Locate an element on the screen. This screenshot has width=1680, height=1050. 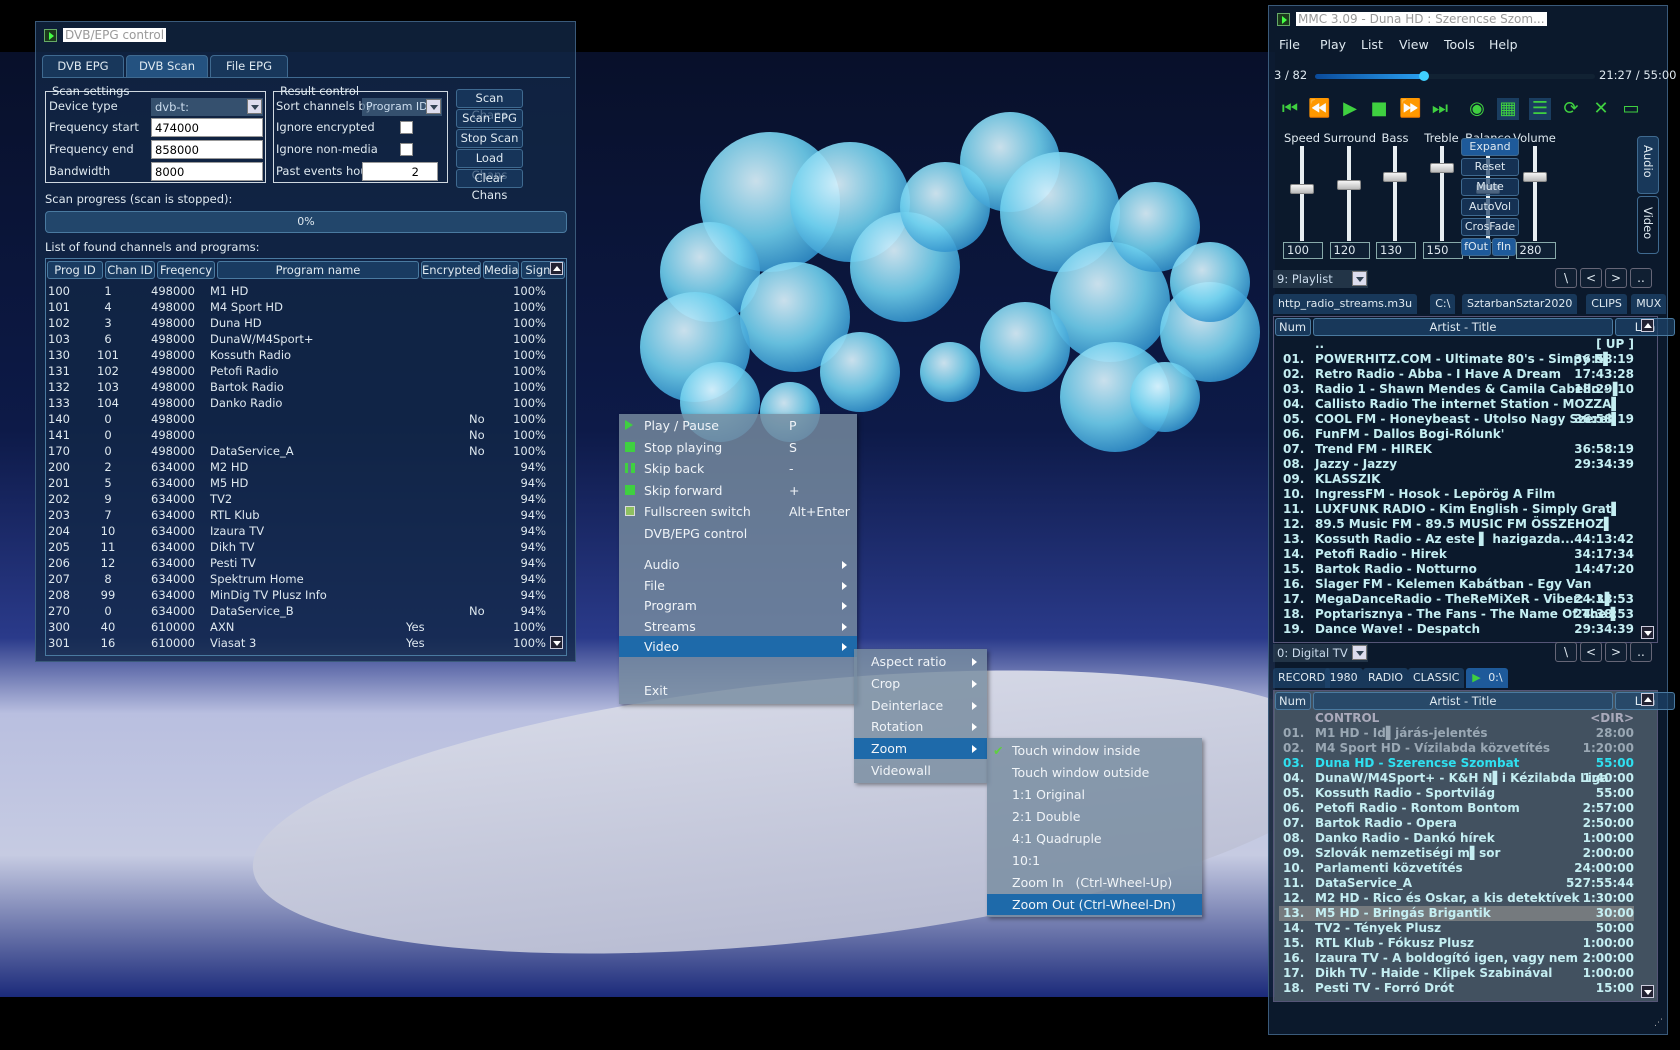
playlist-row: 10. Parlamenti közvetítés 24:00:00 is located at coordinates (1456, 868).